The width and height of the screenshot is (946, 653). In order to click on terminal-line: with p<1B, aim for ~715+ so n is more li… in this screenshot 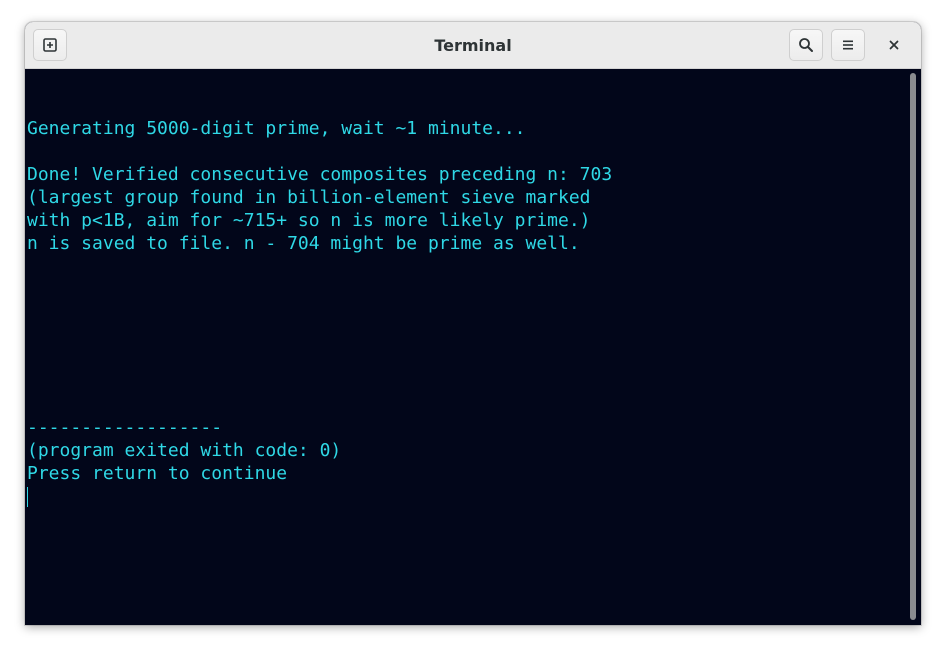, I will do `click(309, 220)`.